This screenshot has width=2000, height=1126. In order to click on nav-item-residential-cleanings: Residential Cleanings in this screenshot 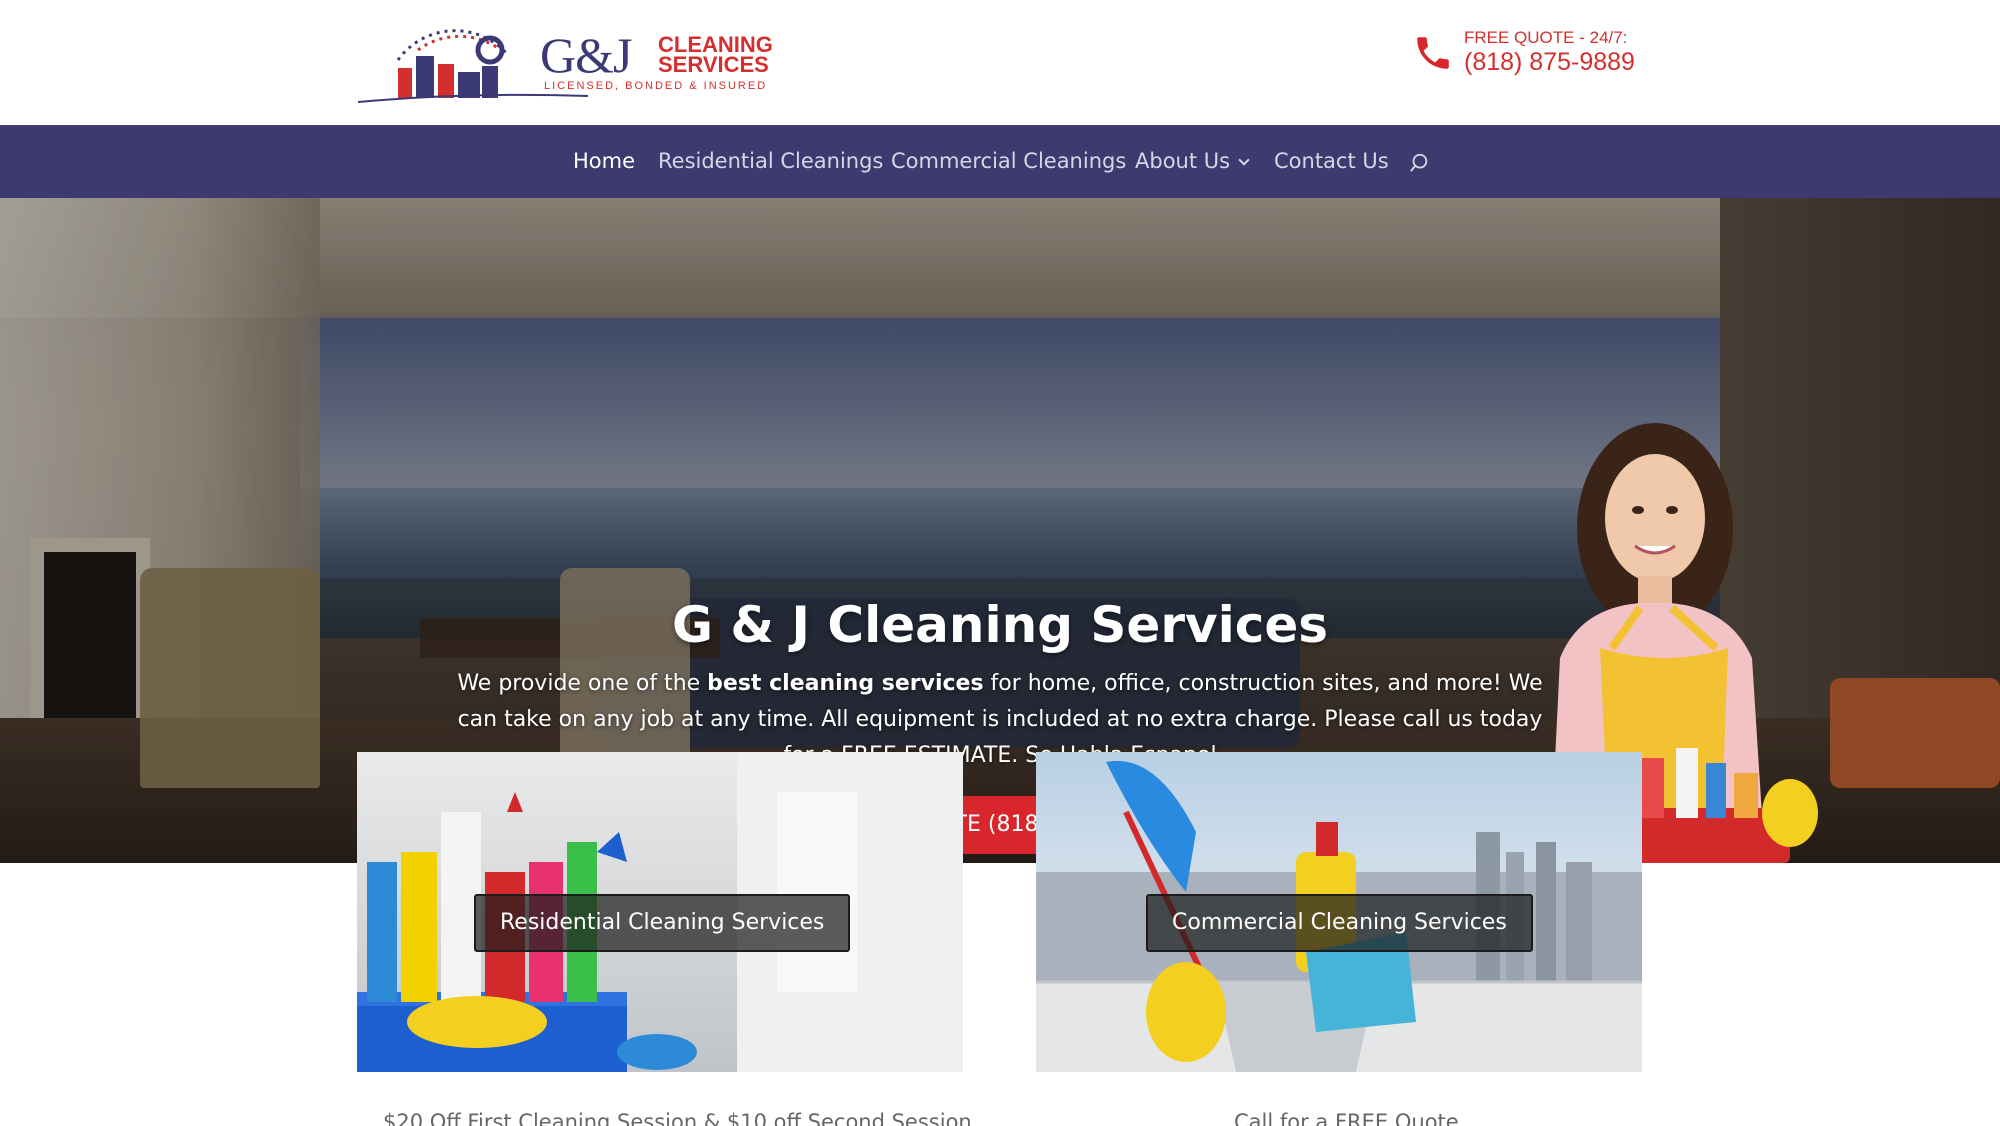, I will do `click(770, 161)`.